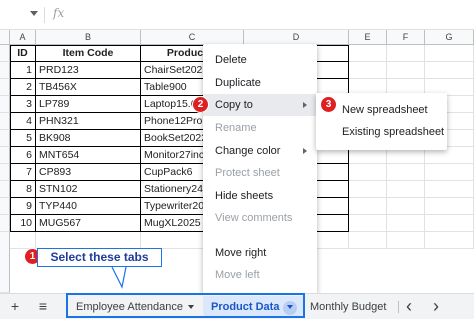  Describe the element at coordinates (254, 218) in the screenshot. I see `menu-item-view-comments: View comments` at that location.